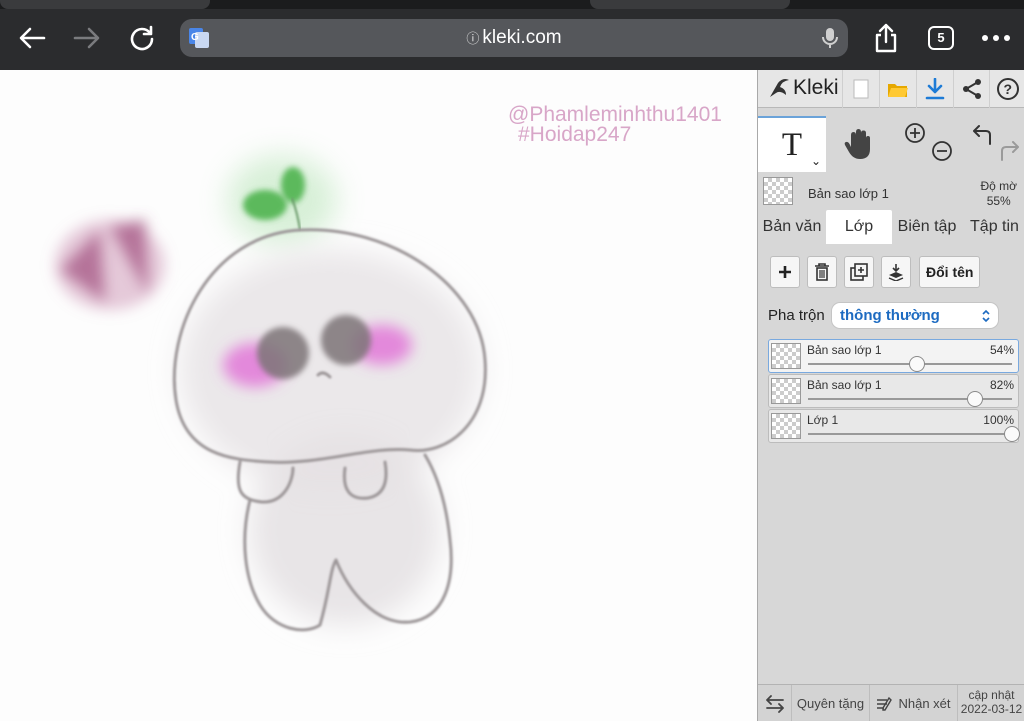 The width and height of the screenshot is (1024, 721). I want to click on sidebar-footer: Quyên tặng Nhận xét cập nhật 2022-03-12, so click(891, 702).